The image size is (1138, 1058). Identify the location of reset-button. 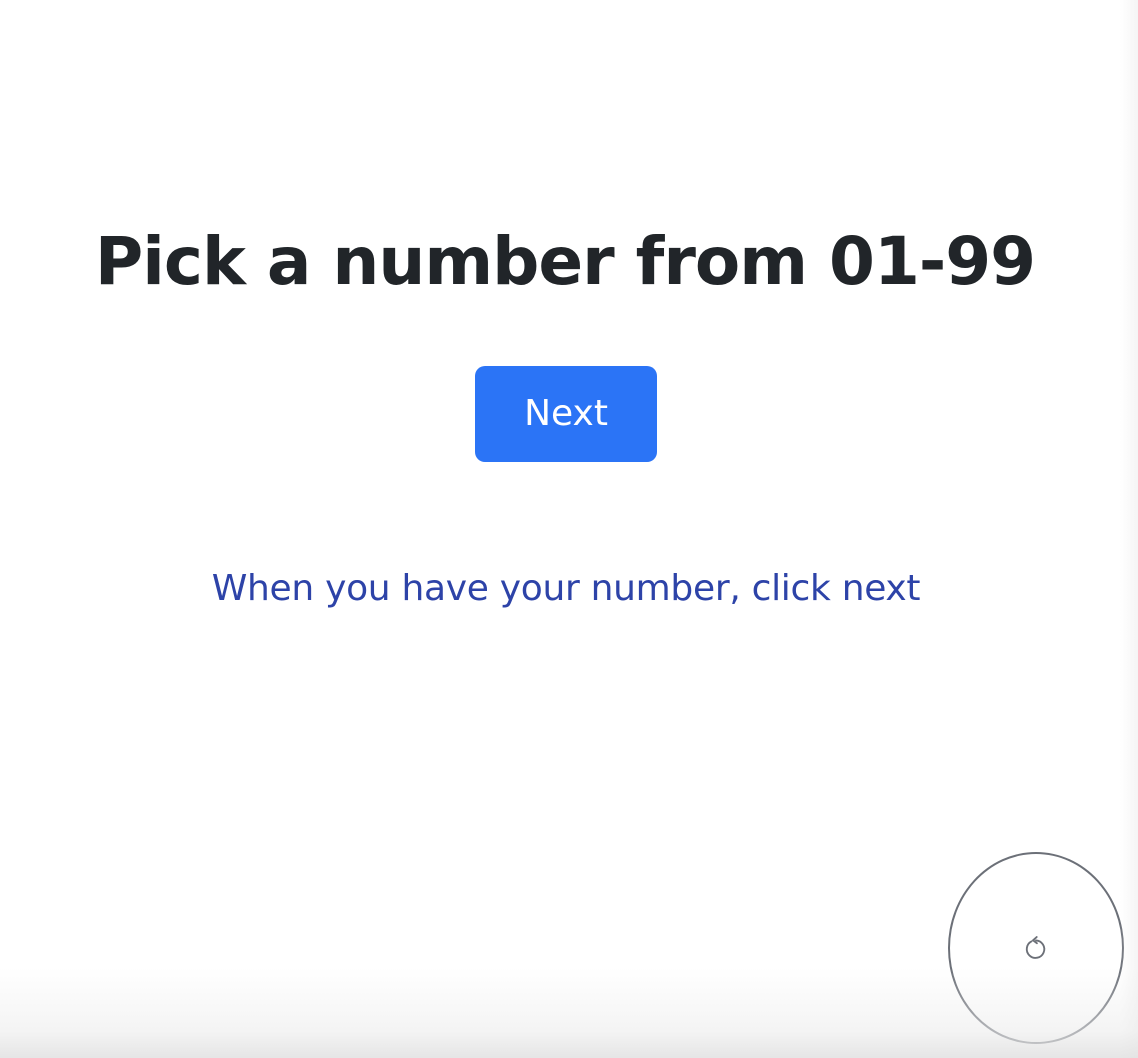
(1036, 948).